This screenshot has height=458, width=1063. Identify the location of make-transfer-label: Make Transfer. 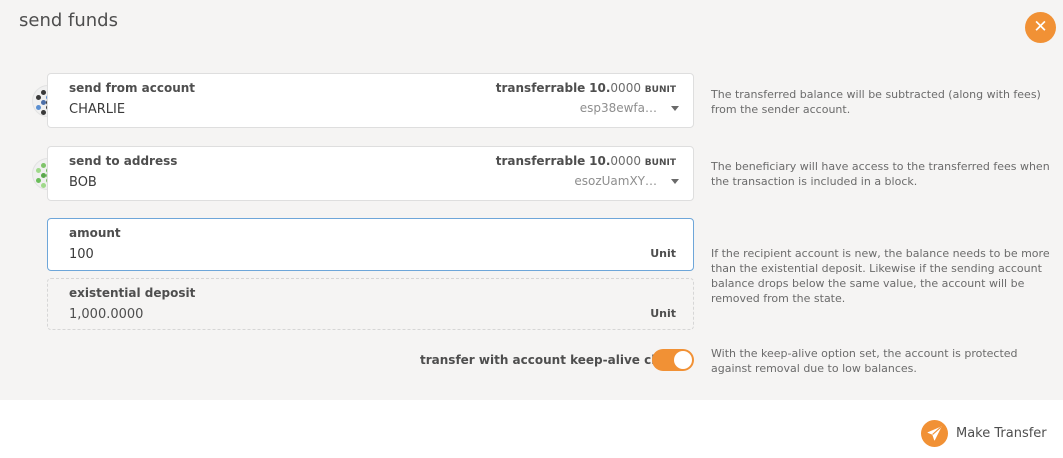
(1001, 433).